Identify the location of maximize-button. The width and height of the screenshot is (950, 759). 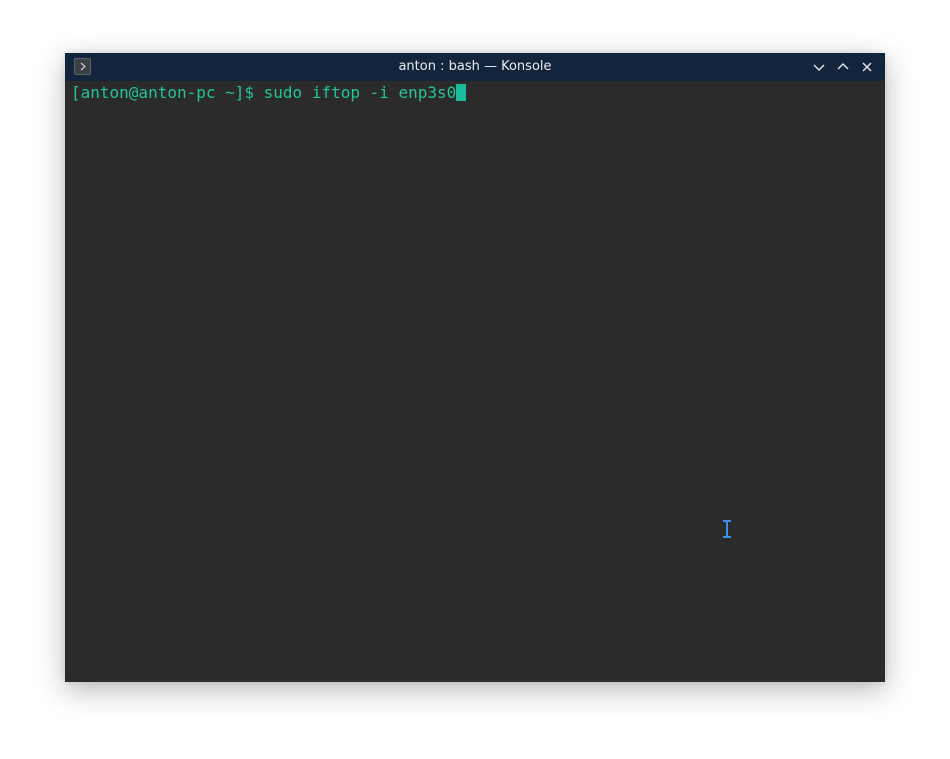
(843, 67).